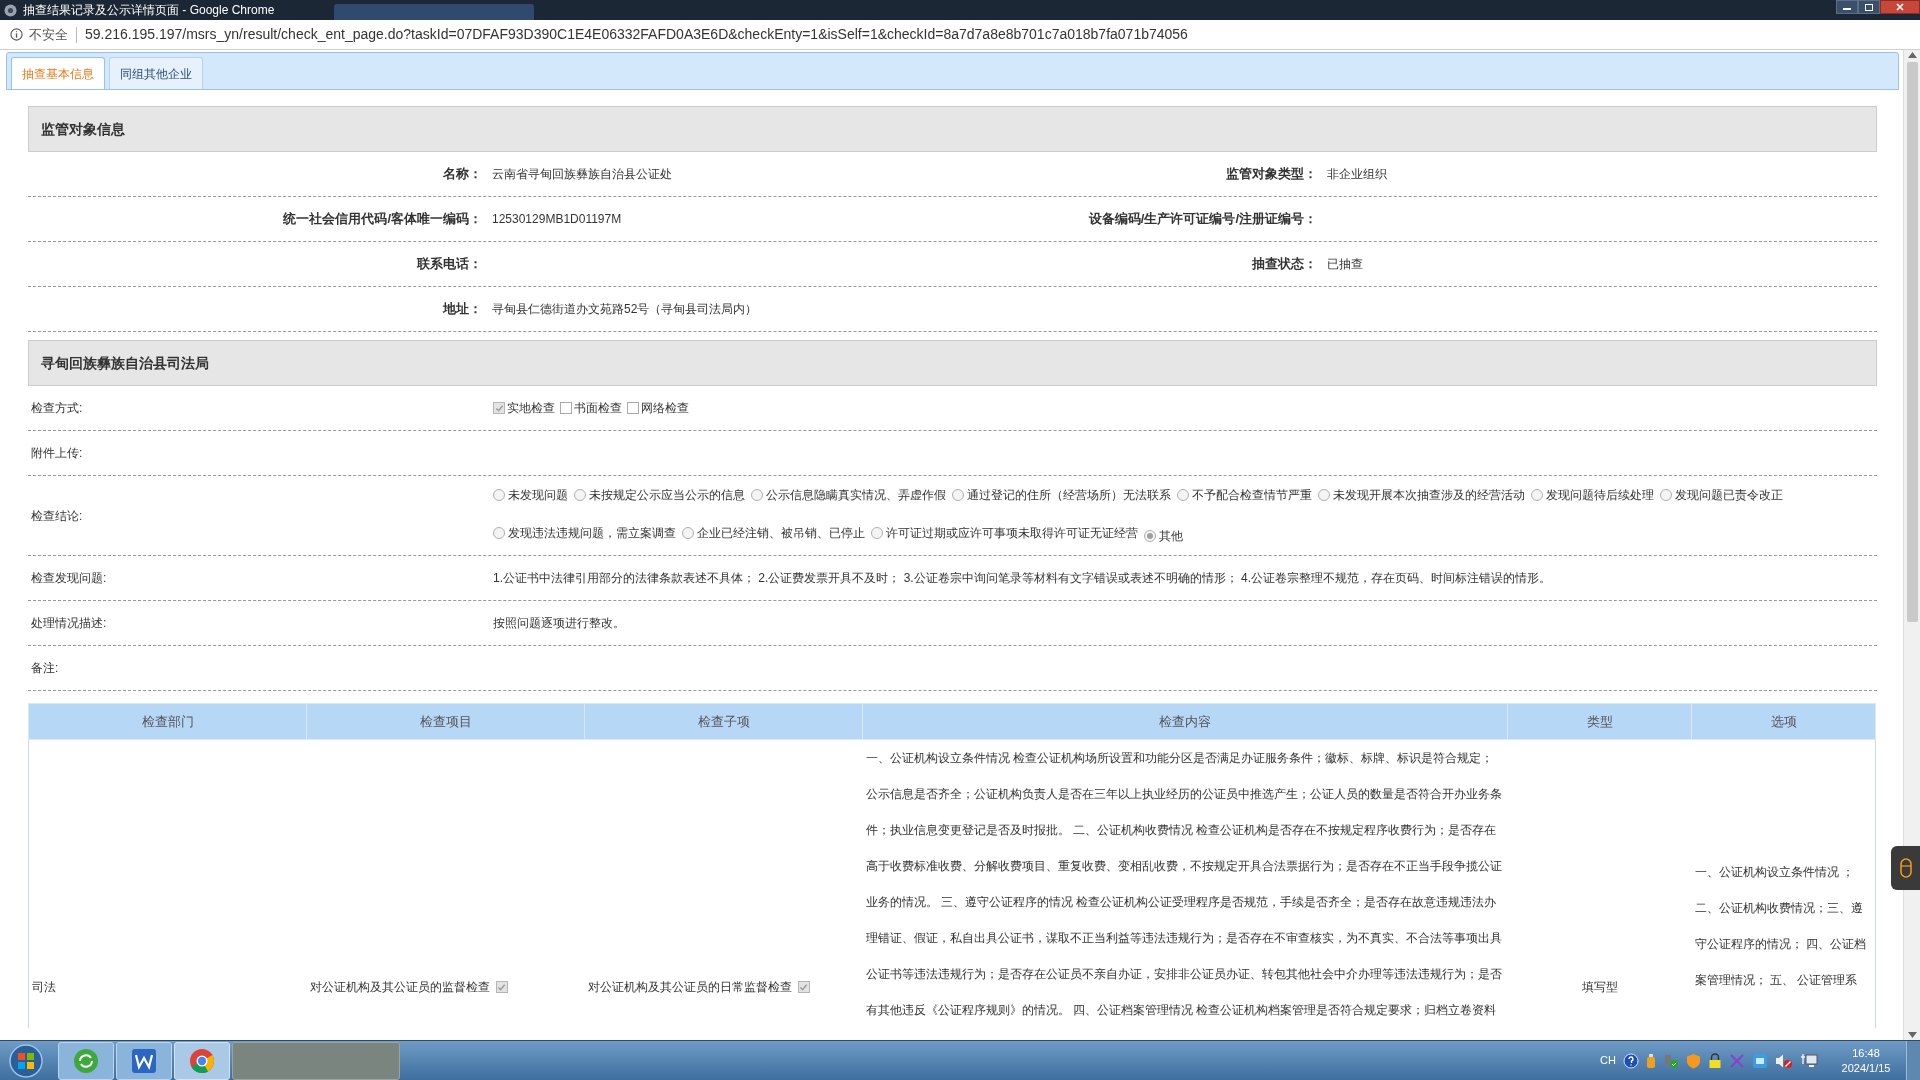  I want to click on field-label: 监管对象类型：, so click(1272, 174).